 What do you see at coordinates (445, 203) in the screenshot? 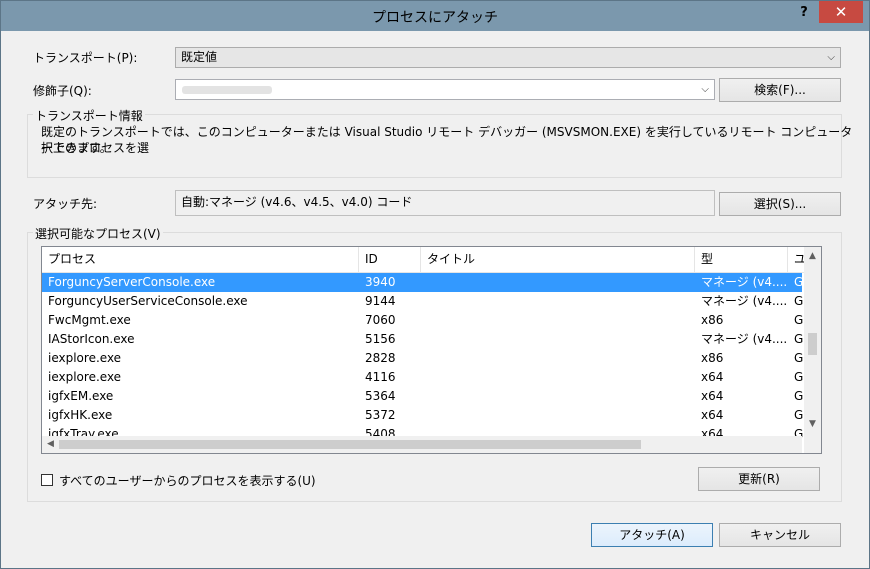
I see `attach-to-value: 自動:マネージ (v4.6、v4.5、v4.0) コード` at bounding box center [445, 203].